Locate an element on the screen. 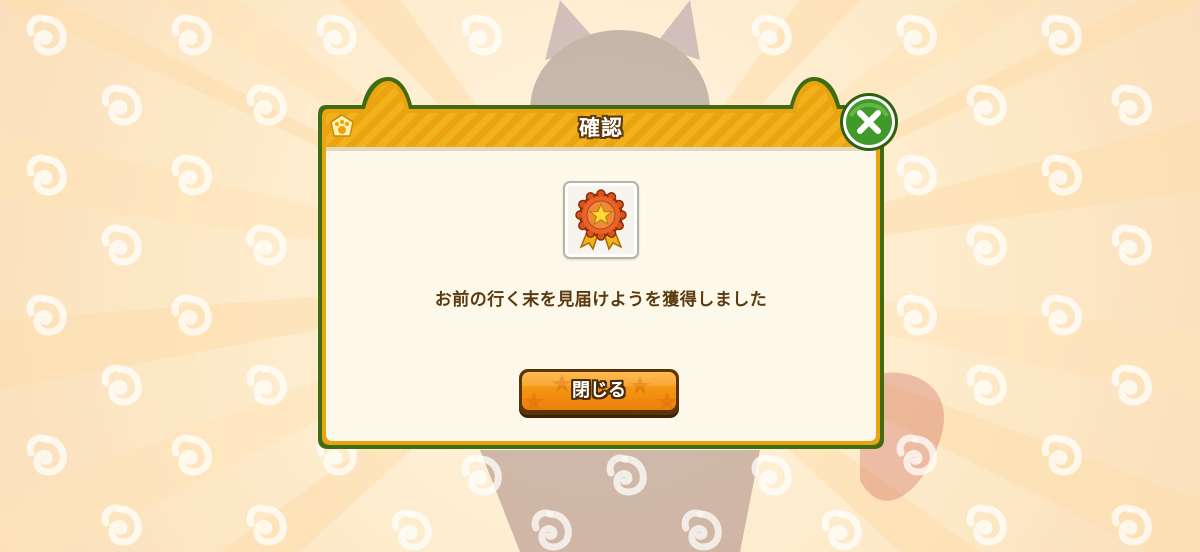  close-button-face: 閉じる is located at coordinates (599, 391).